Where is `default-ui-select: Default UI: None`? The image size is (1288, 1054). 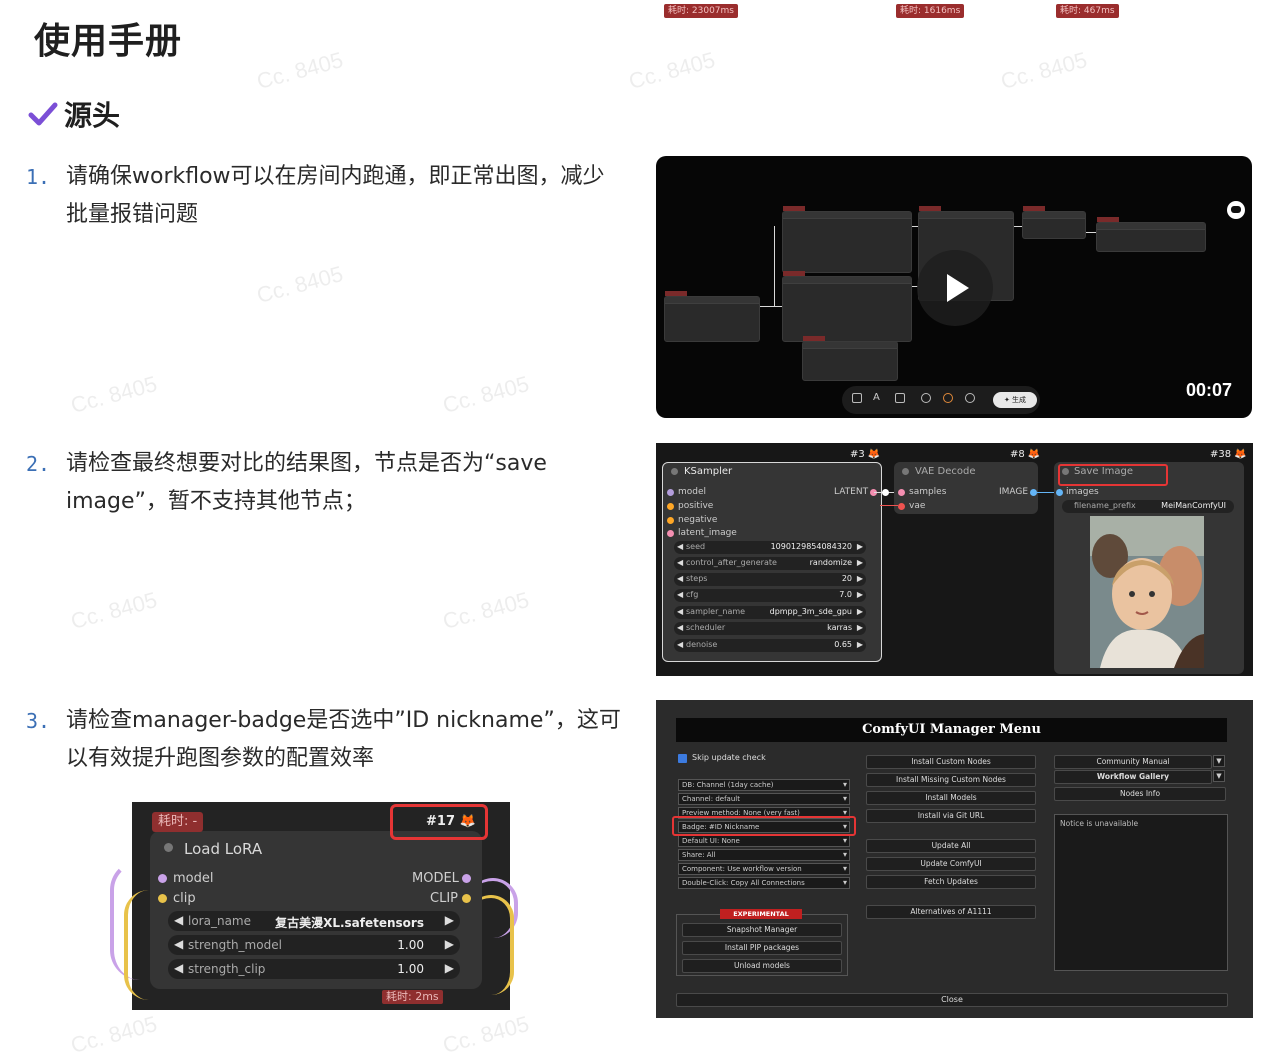 default-ui-select: Default UI: None is located at coordinates (764, 841).